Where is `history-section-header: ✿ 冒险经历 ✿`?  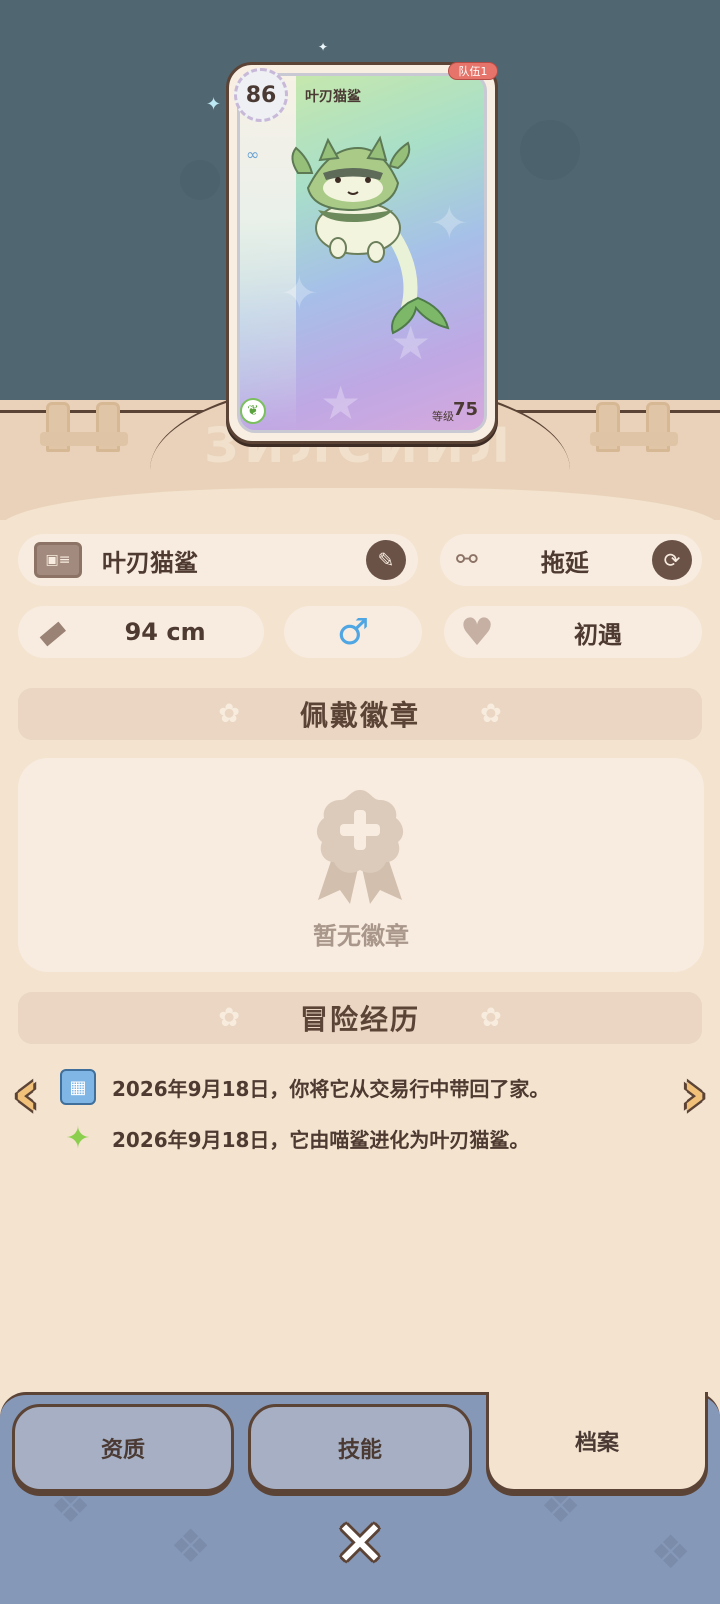
history-section-header: ✿ 冒险经历 ✿ is located at coordinates (360, 1018).